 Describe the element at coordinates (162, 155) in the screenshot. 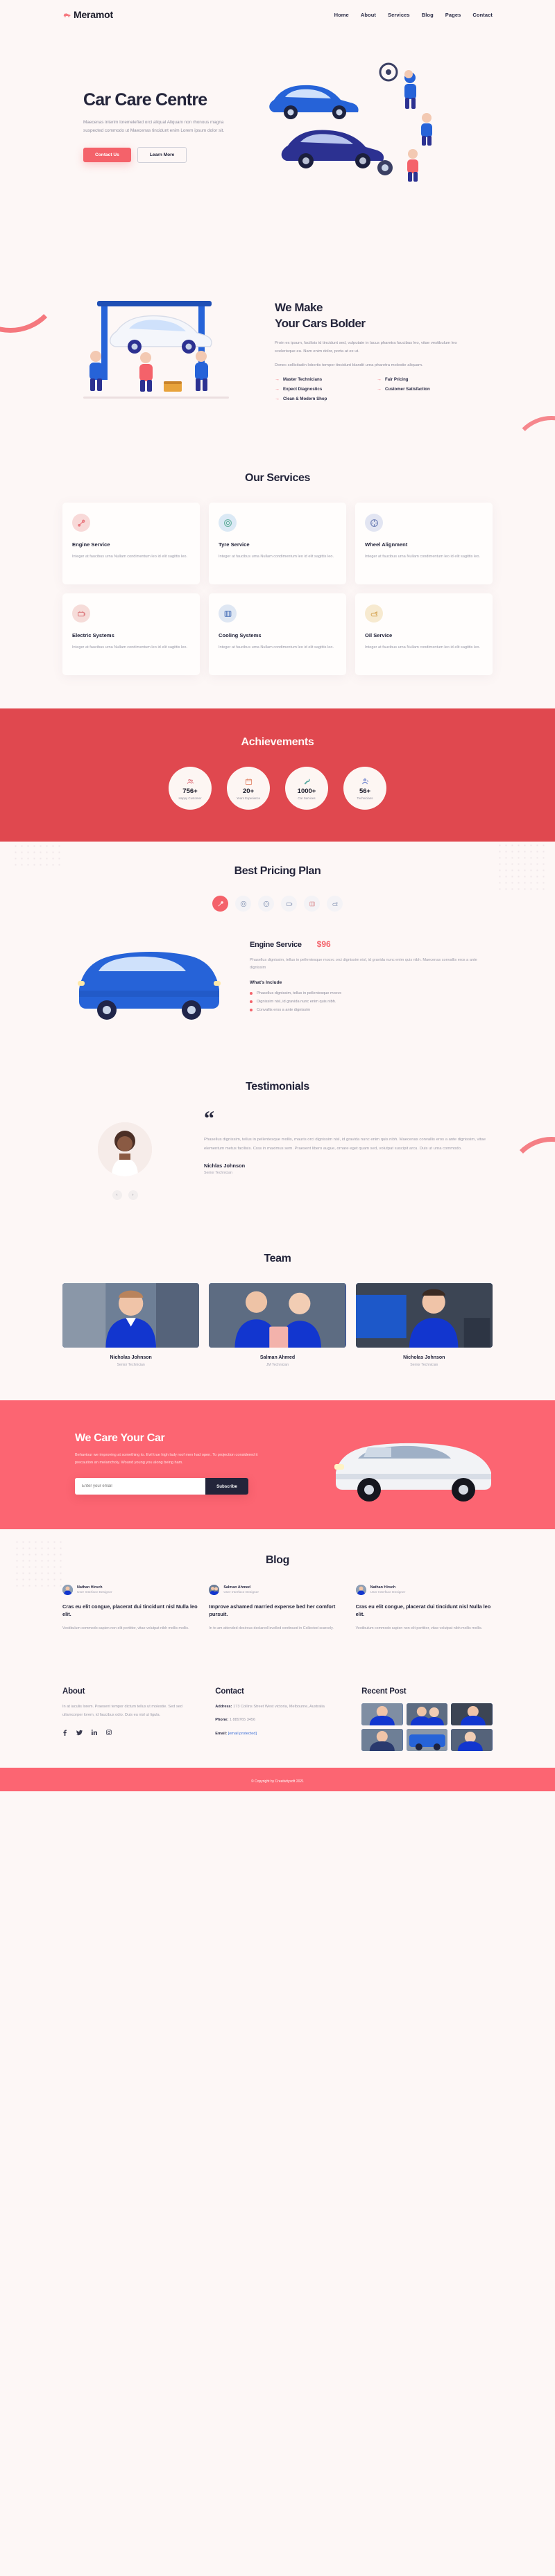

I see `learn-more-button: Learn More` at that location.